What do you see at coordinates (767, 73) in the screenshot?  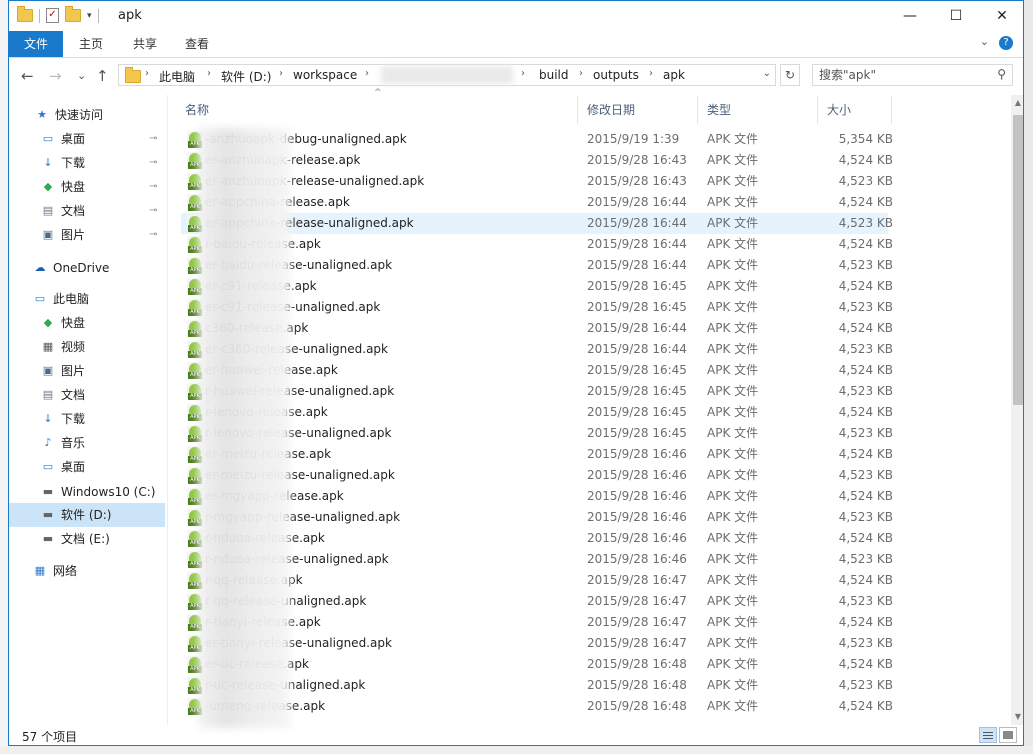 I see `address-dropdown-icon: ⌄` at bounding box center [767, 73].